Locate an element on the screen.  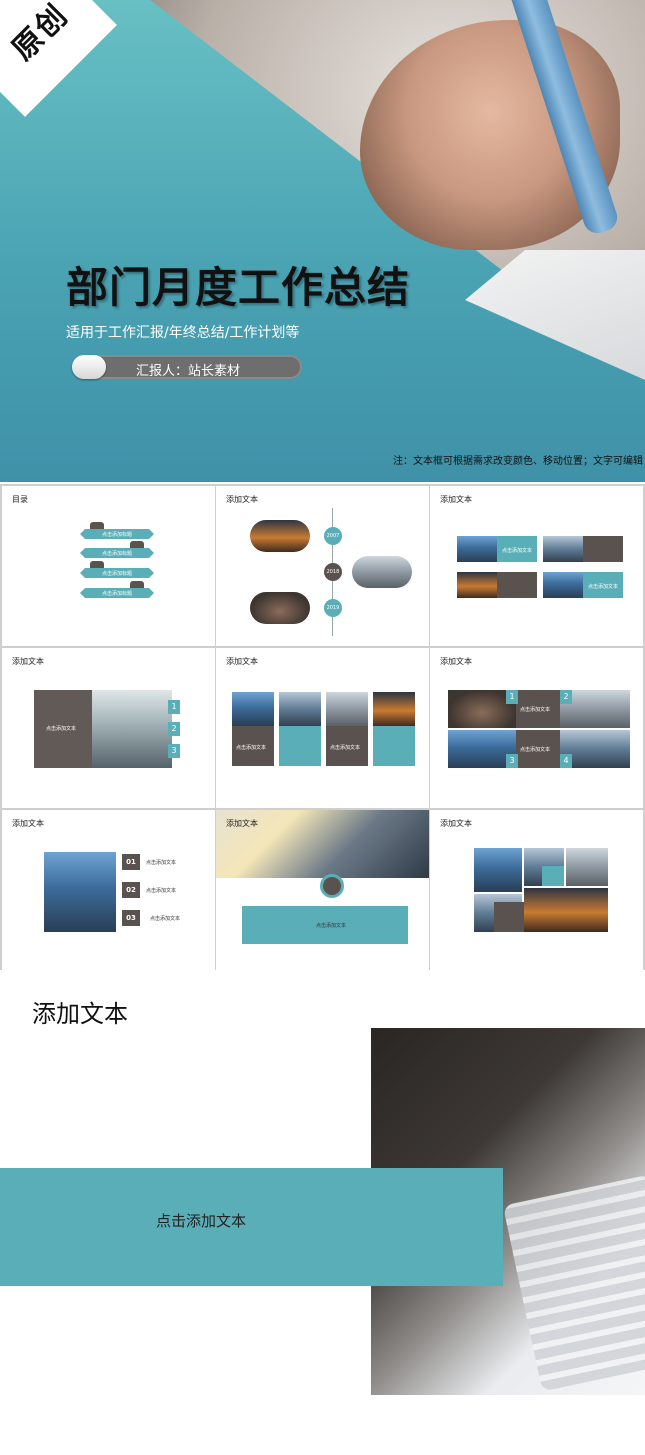
hero-note: 注：文本框可根据需求改变颜色、移动位置；文字可编辑 is located at coordinates (518, 461).